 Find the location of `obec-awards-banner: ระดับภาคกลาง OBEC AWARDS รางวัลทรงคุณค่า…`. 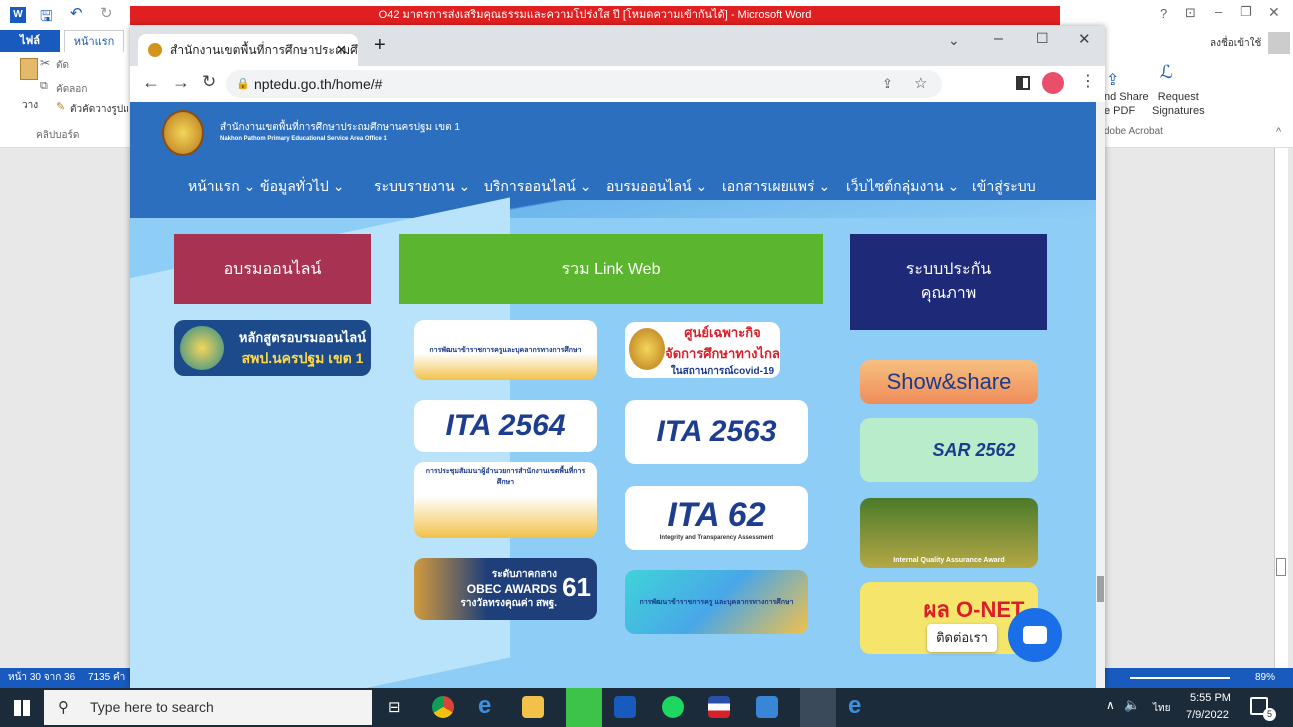

obec-awards-banner: ระดับภาคกลาง OBEC AWARDS รางวัลทรงคุณค่า… is located at coordinates (505, 589).